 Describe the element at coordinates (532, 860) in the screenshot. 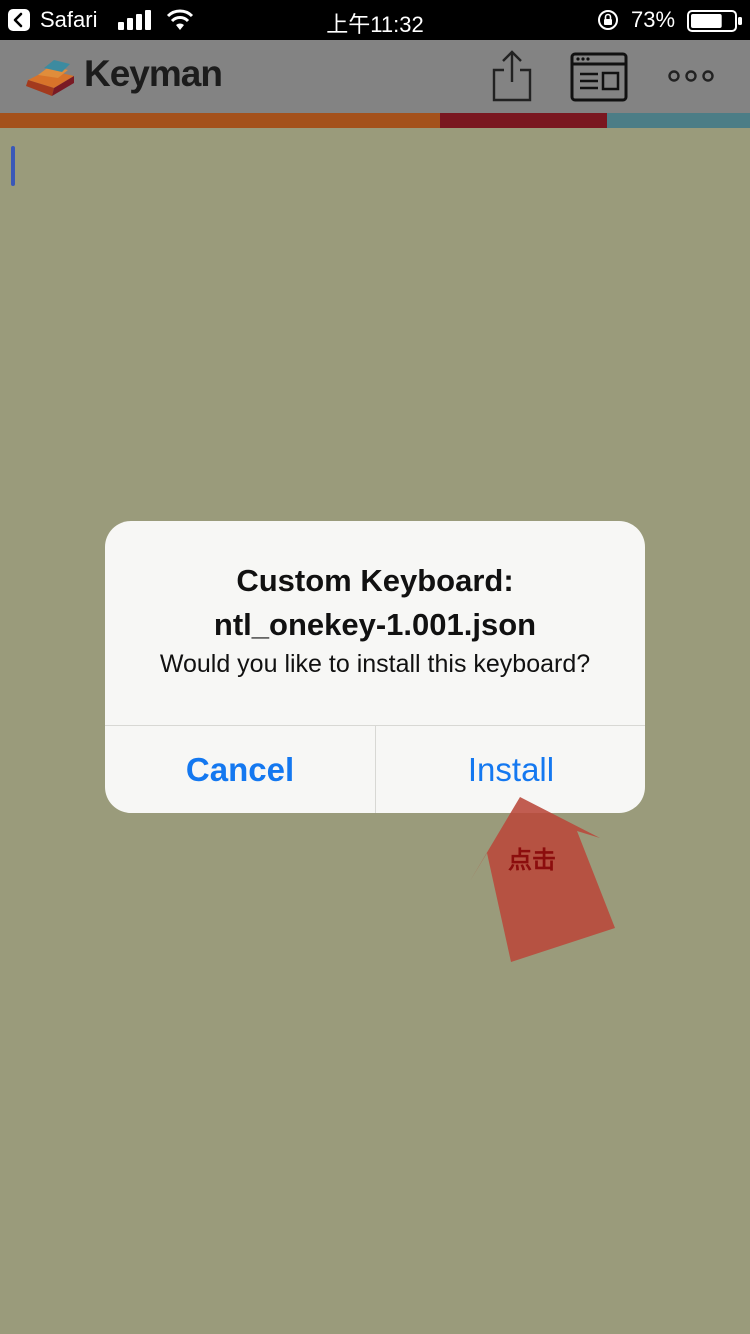

I see `annotation-label: 点击` at that location.